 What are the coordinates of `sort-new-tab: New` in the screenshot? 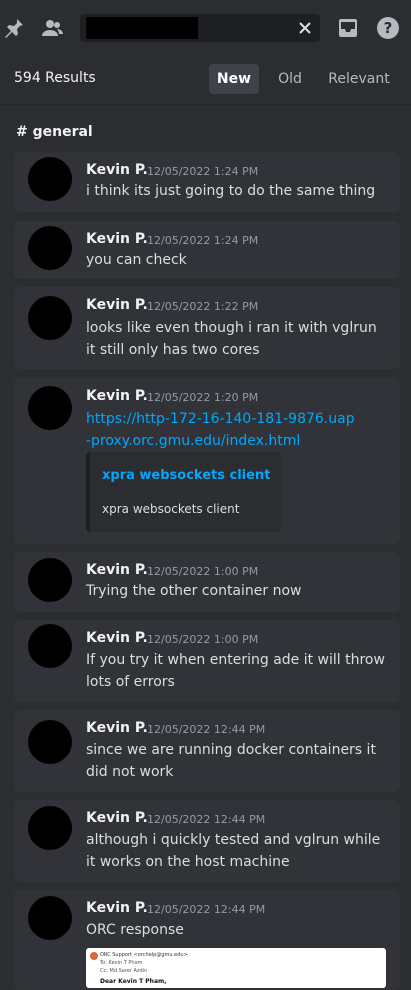 It's located at (234, 79).